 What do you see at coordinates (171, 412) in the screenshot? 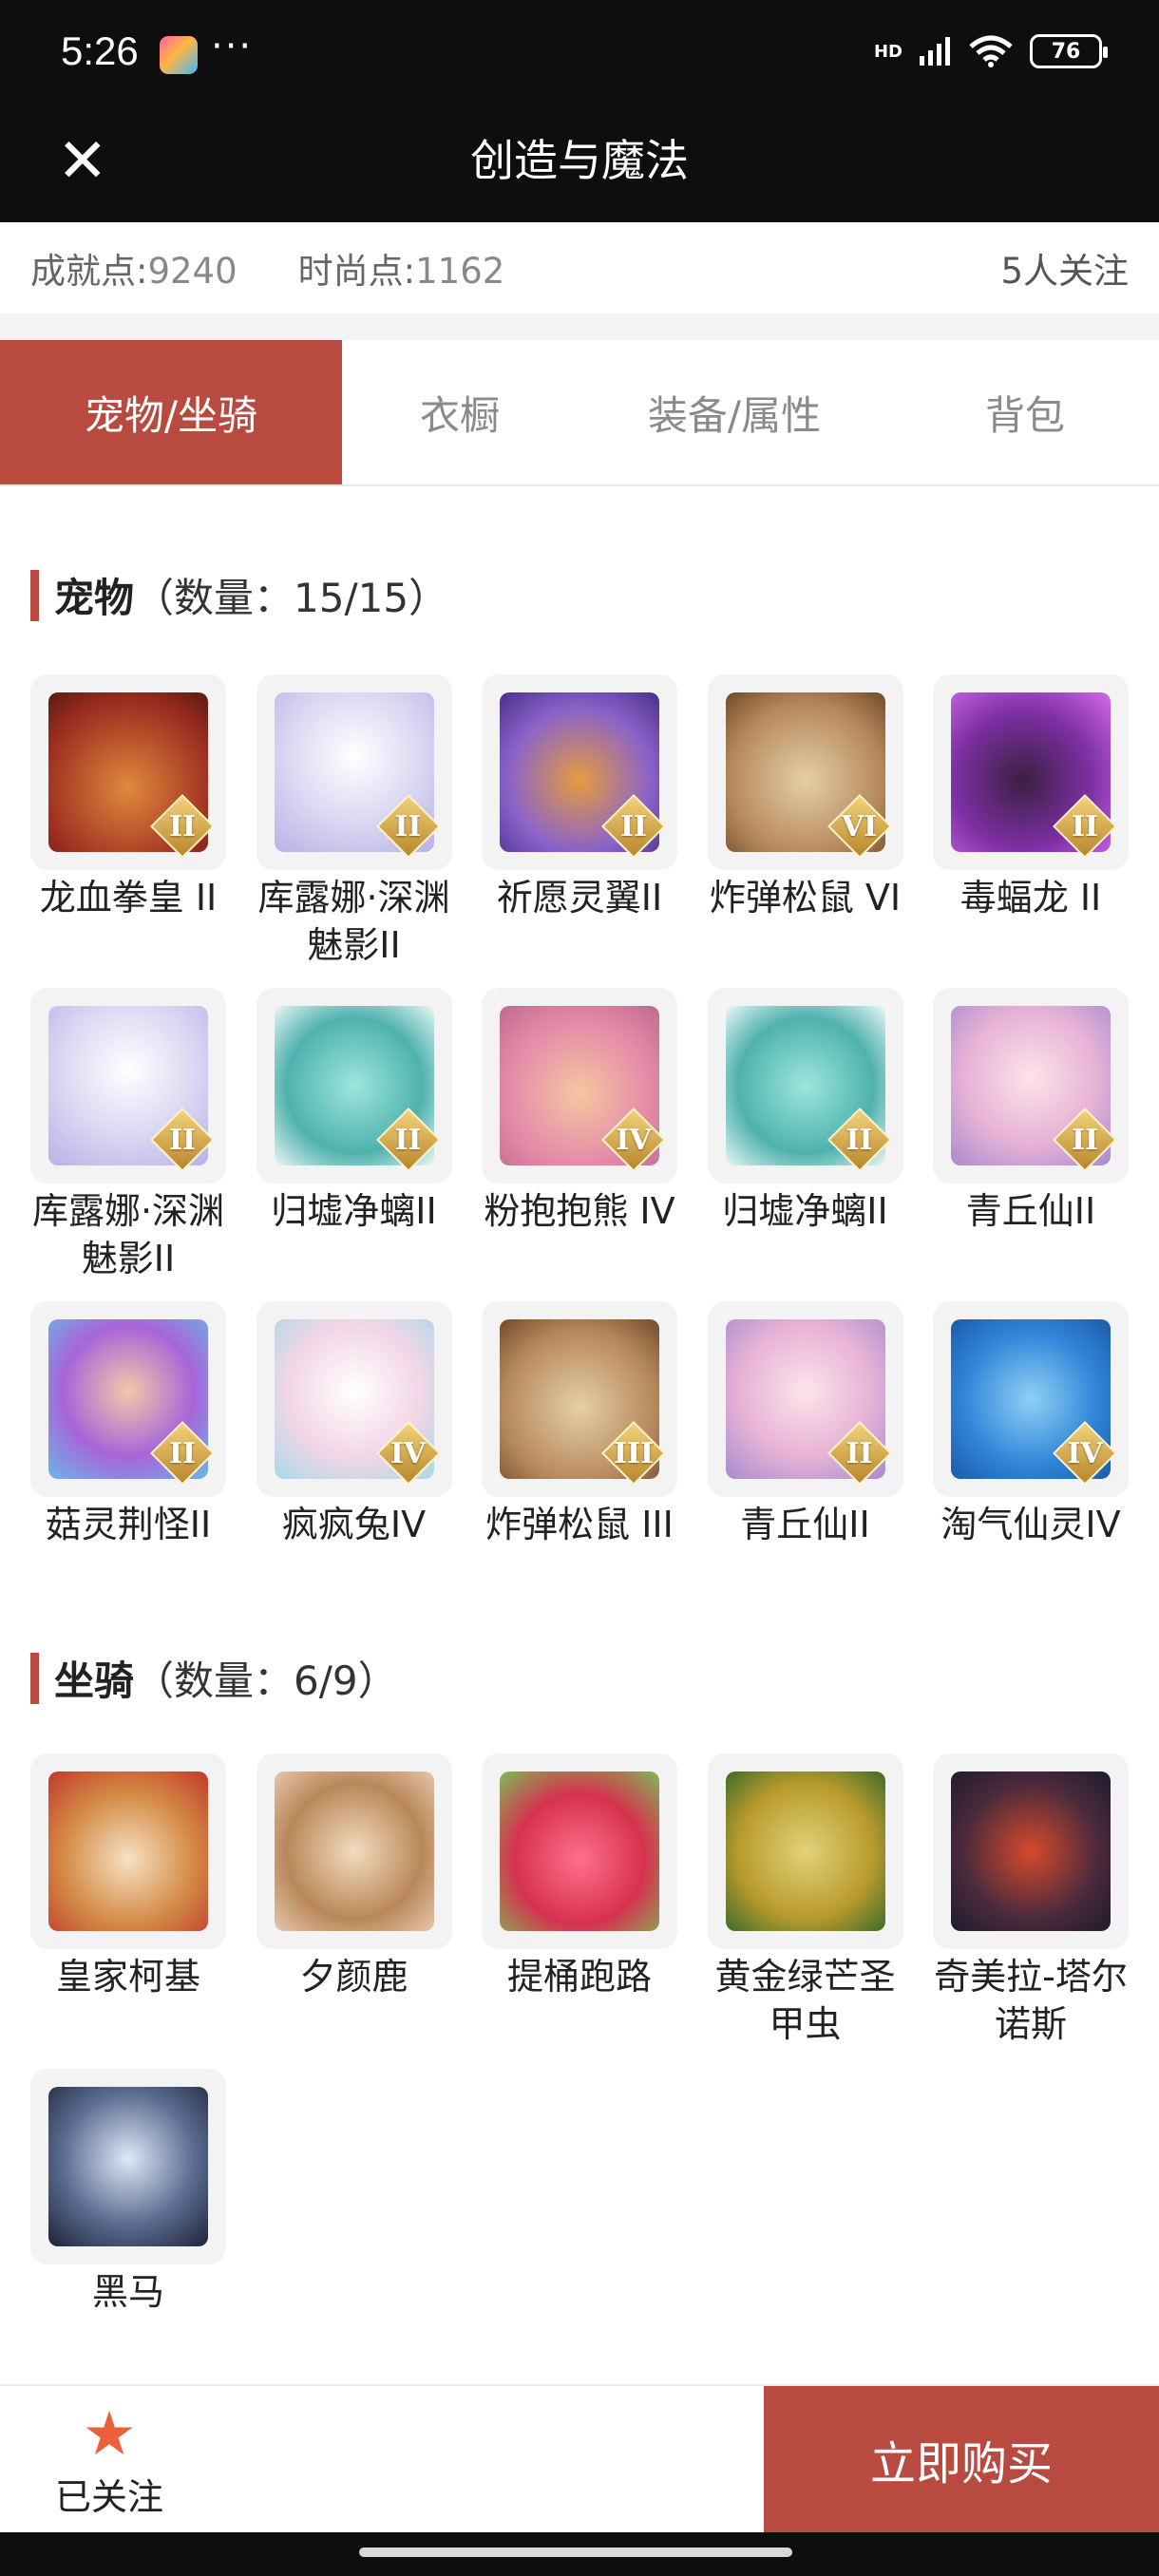
I see `tab-pets-mounts: 宠物/坐骑` at bounding box center [171, 412].